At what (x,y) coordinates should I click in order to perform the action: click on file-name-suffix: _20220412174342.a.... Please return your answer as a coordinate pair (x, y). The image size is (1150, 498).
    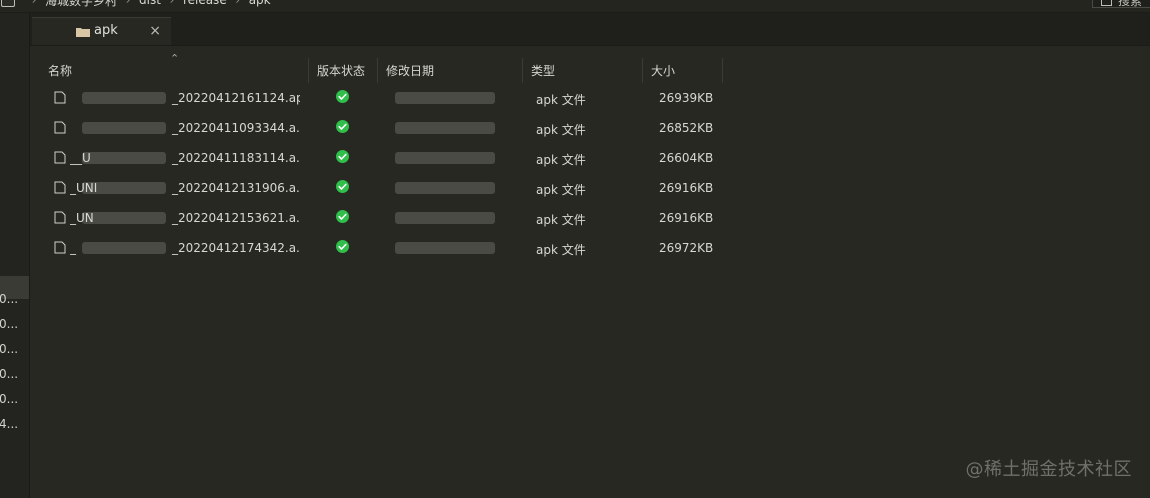
    Looking at the image, I should click on (236, 248).